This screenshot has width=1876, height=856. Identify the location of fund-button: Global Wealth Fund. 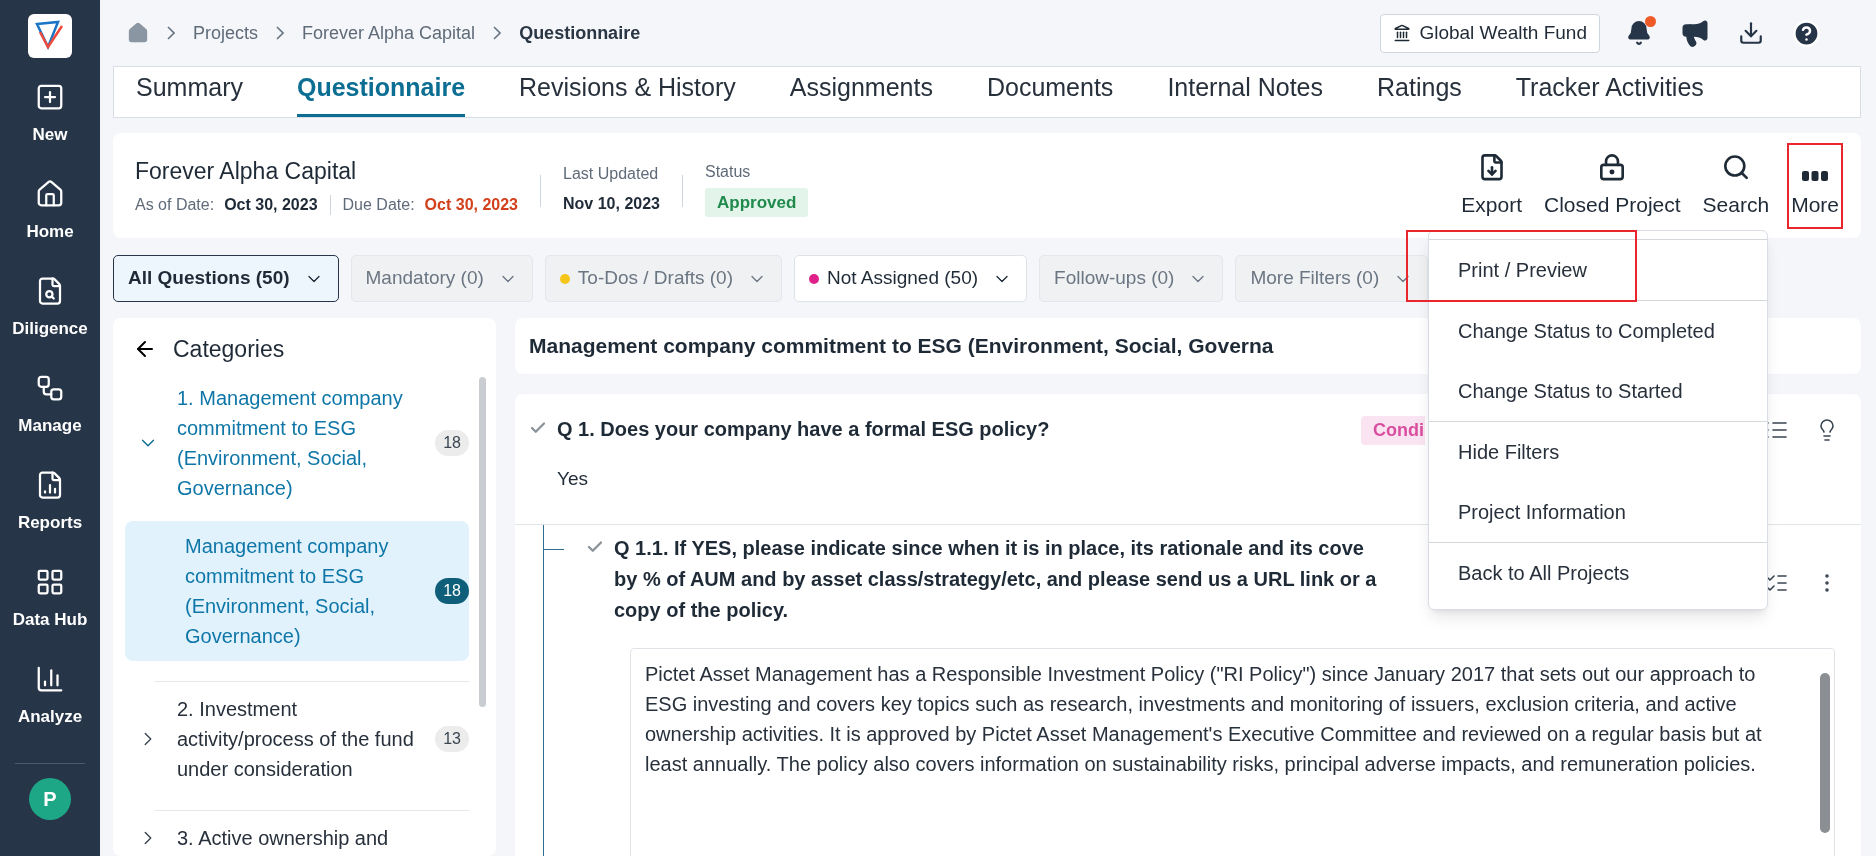
(1490, 33).